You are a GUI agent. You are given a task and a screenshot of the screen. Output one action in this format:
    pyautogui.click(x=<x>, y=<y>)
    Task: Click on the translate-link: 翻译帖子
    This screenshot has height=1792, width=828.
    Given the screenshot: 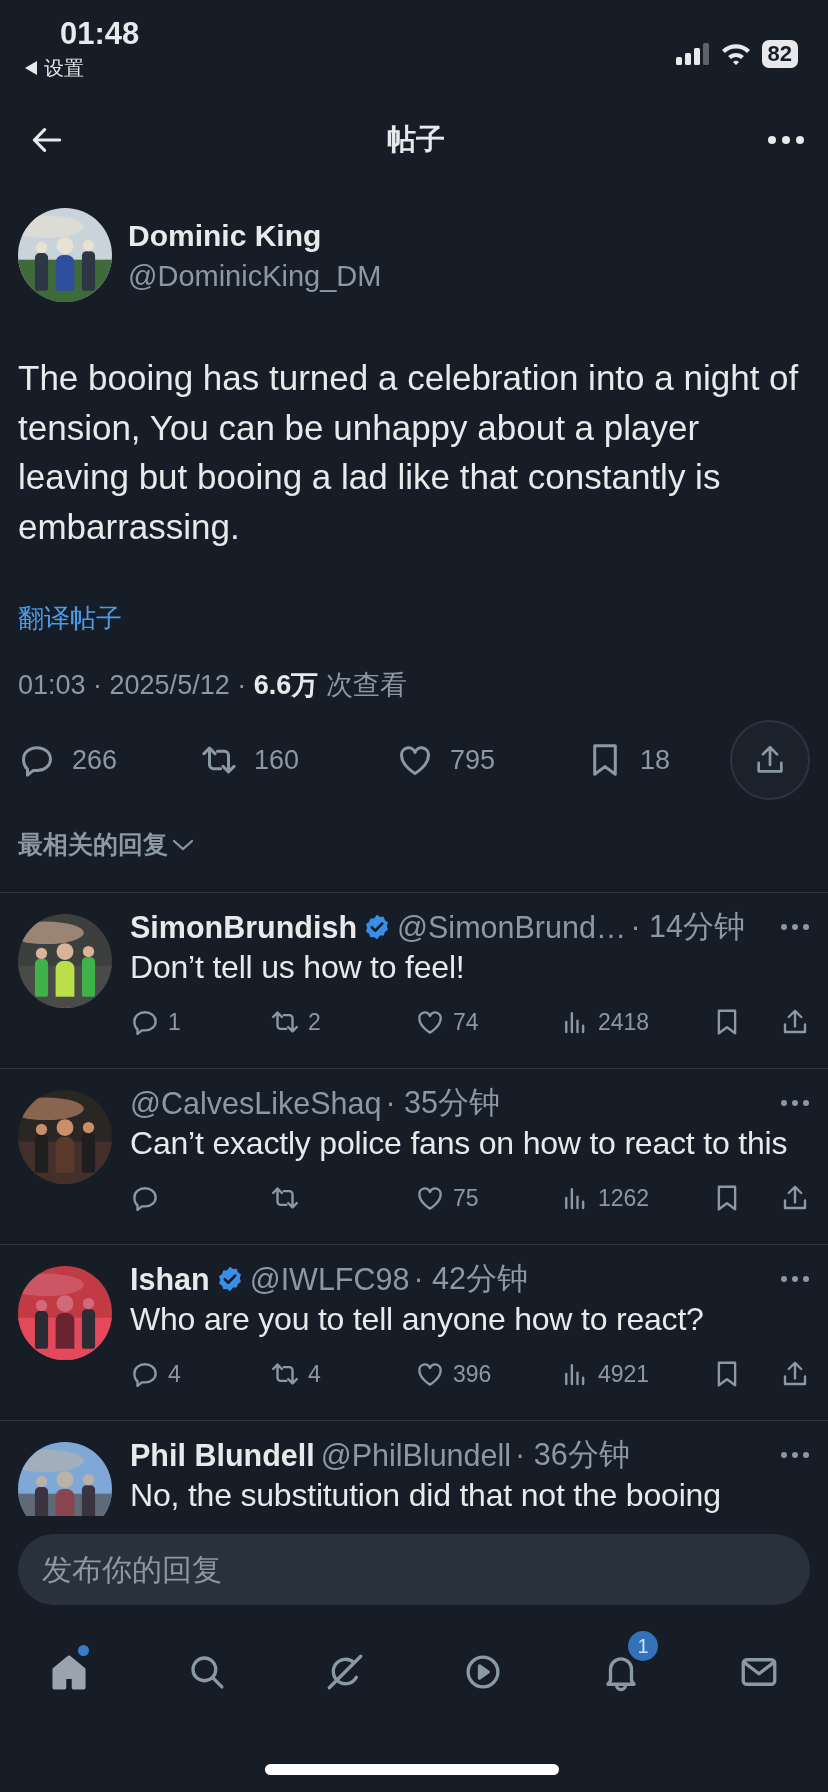 What is the action you would take?
    pyautogui.click(x=70, y=618)
    